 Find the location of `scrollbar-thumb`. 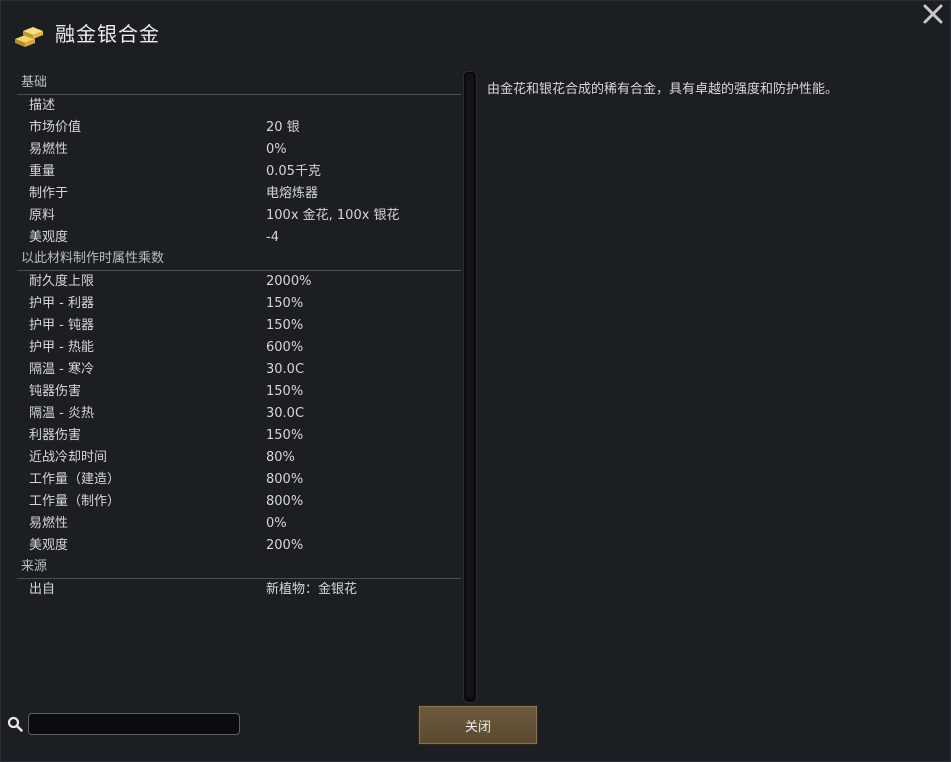

scrollbar-thumb is located at coordinates (470, 386).